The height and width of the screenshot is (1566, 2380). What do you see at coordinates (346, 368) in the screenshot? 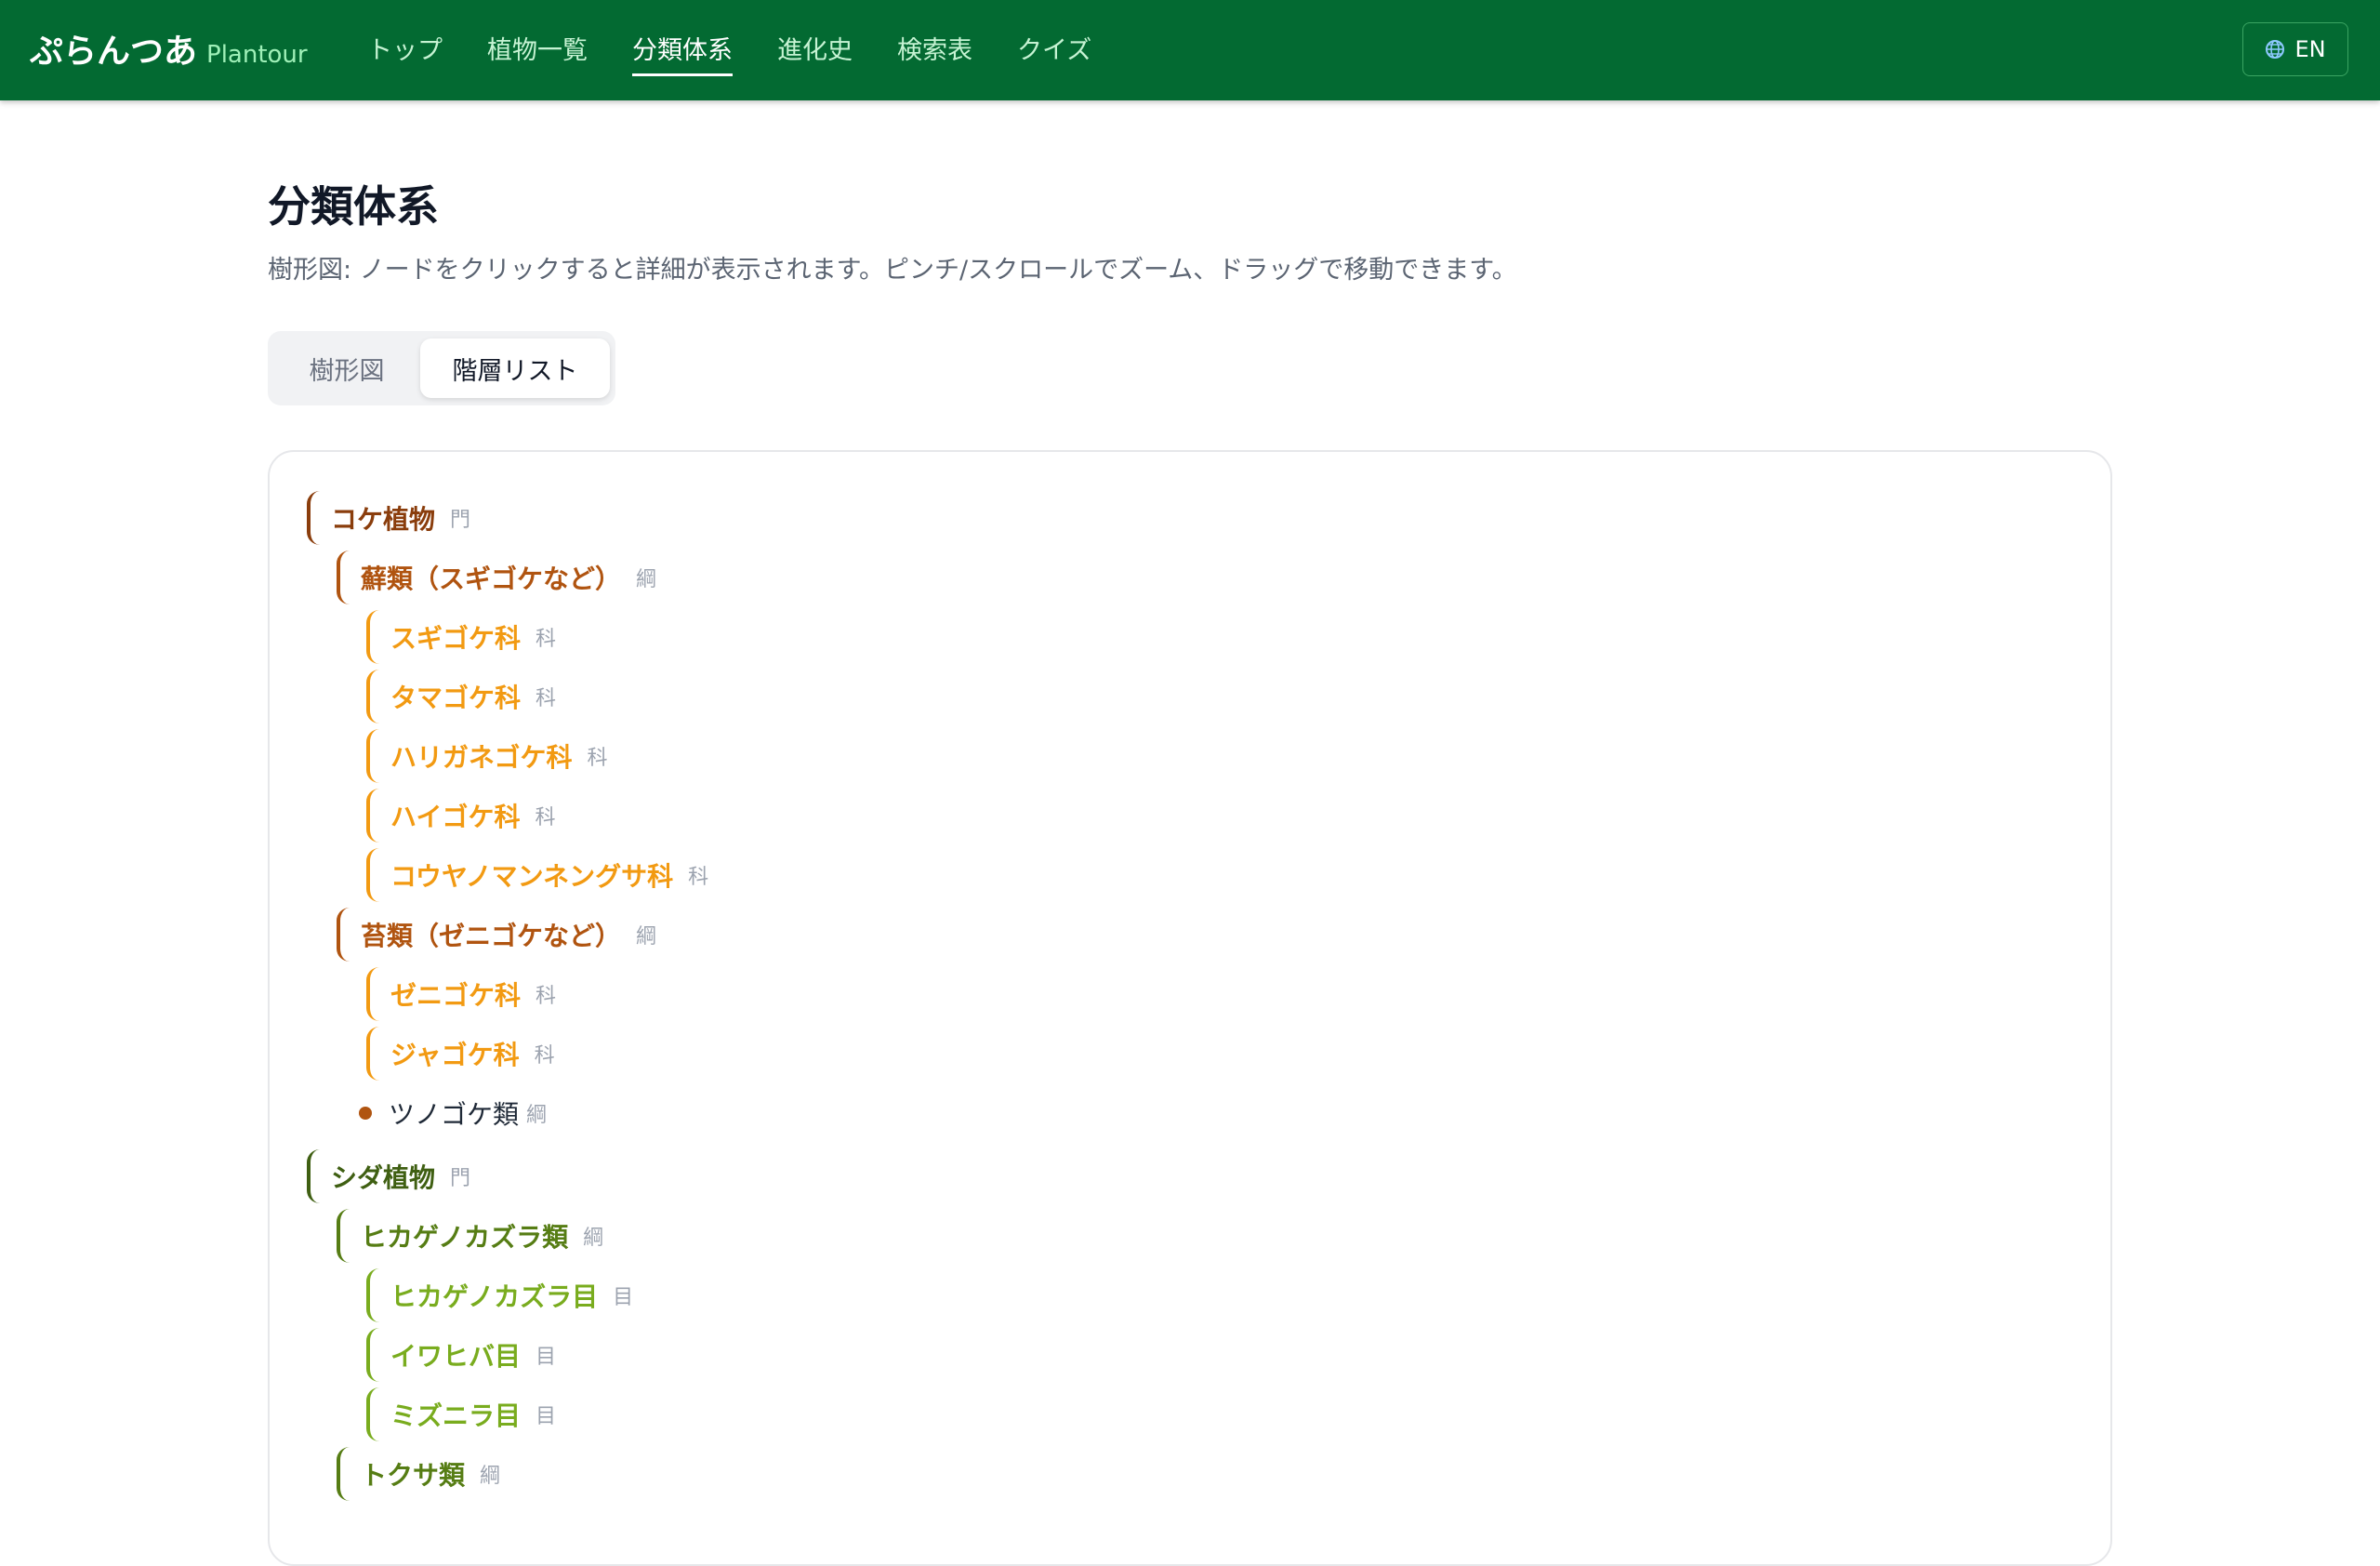
I see `tab-tree-view: 樹形図` at bounding box center [346, 368].